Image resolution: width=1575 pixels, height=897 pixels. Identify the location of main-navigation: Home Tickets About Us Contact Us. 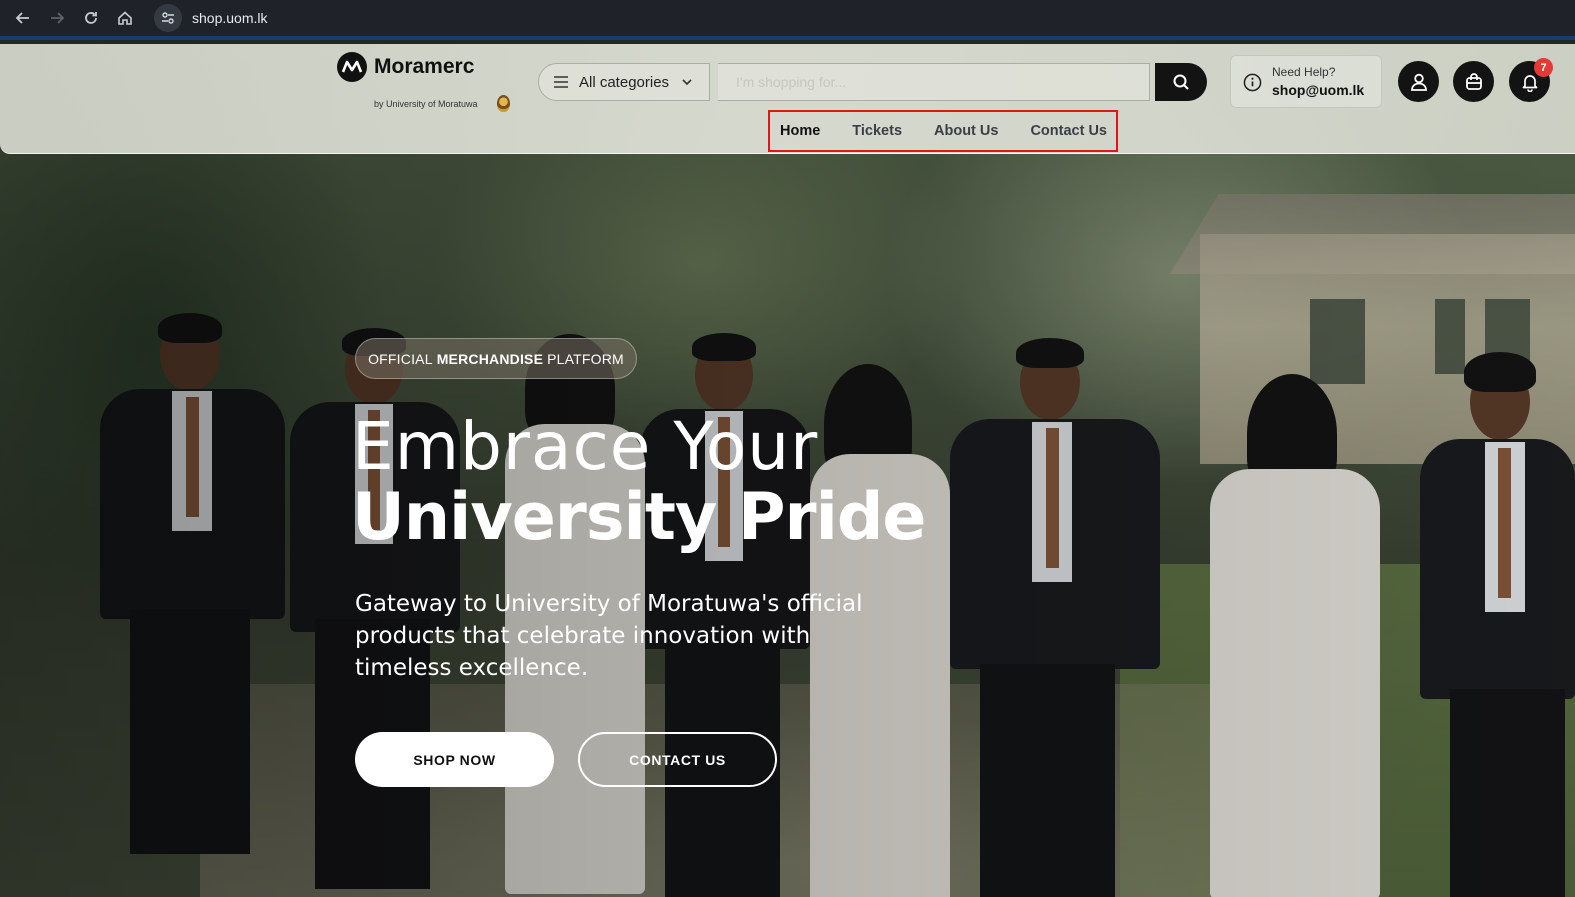
(943, 131).